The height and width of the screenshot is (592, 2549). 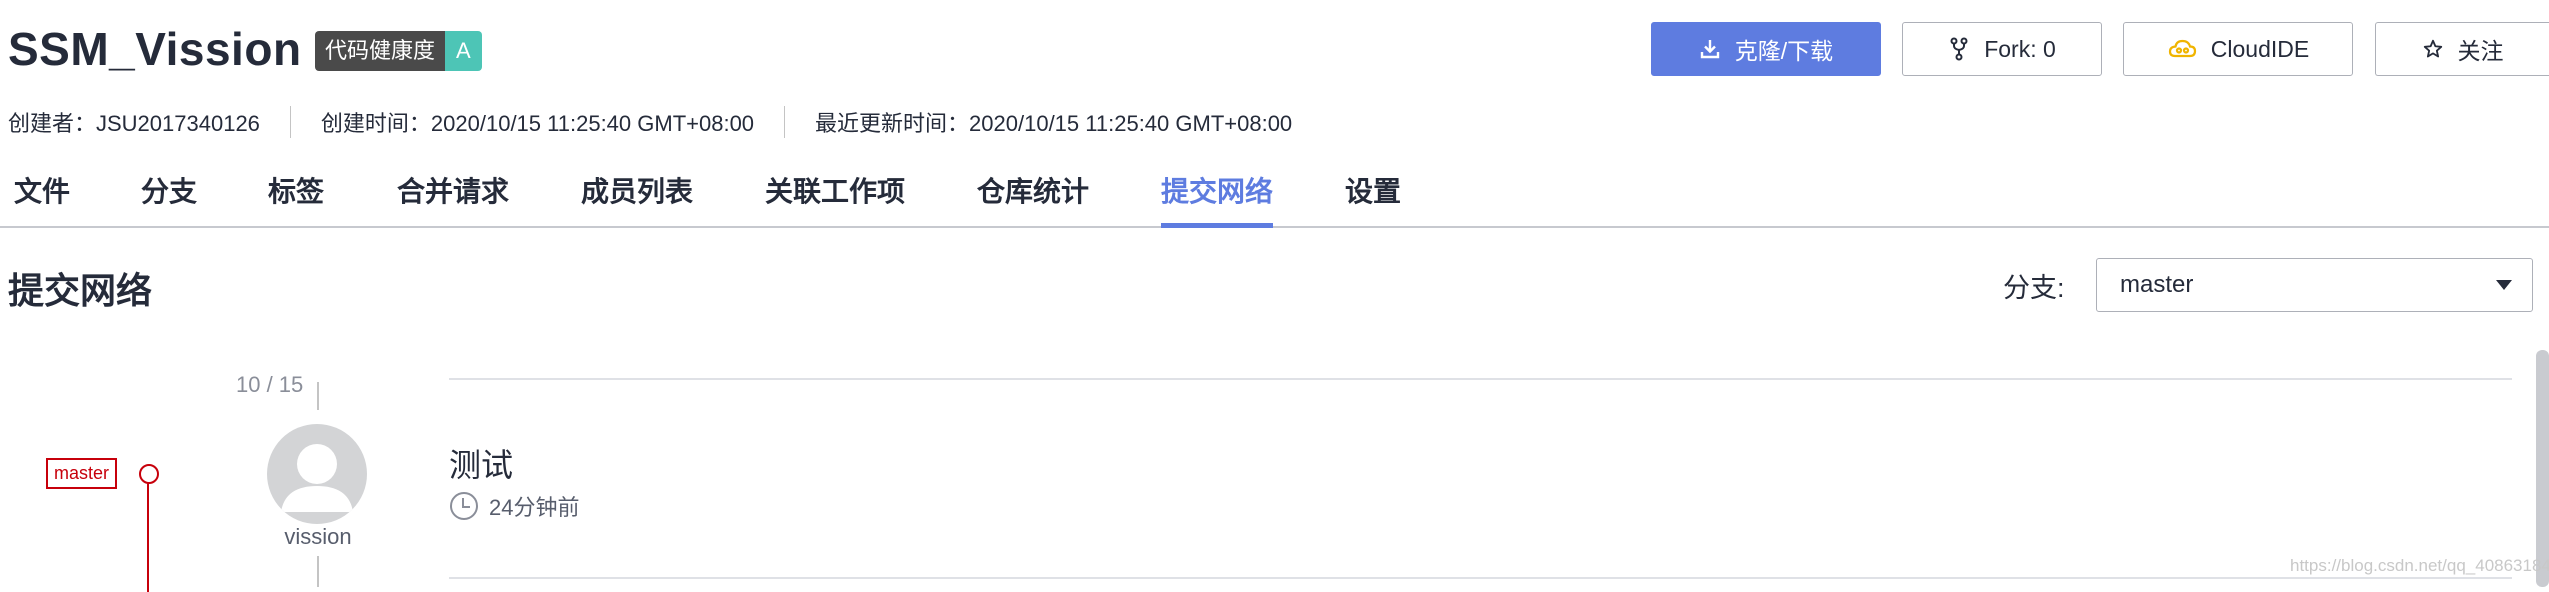 I want to click on updated-time-text: 最近更新时间：2020/10/15 11:25:40 GMT+08:00, so click(x=1054, y=123).